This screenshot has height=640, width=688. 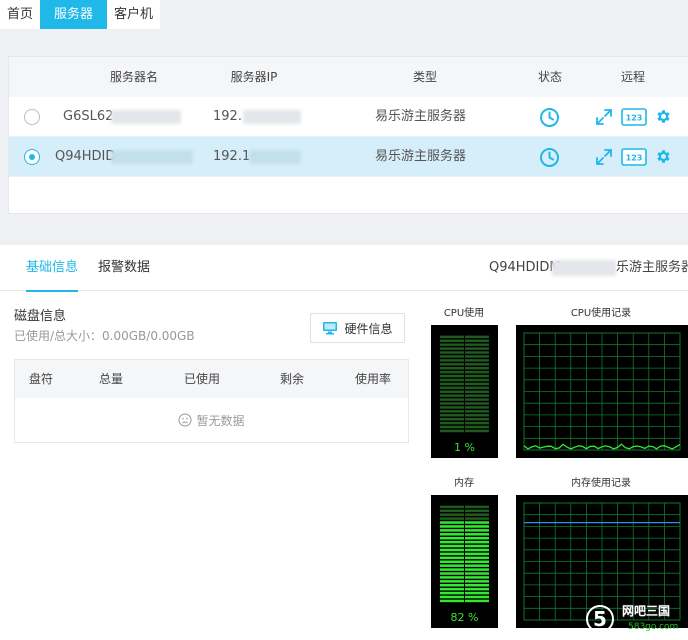 What do you see at coordinates (104, 336) in the screenshot?
I see `disk-usage-text: 已使用/总大小：0.00GB/0.00GB` at bounding box center [104, 336].